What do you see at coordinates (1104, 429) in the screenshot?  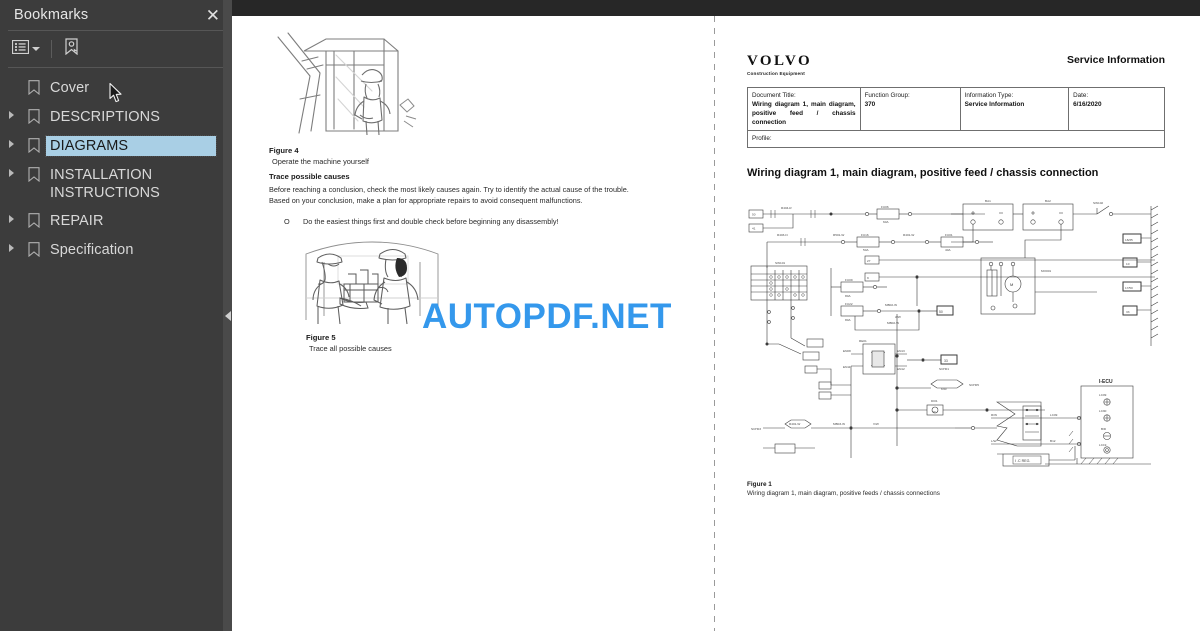 I see `svg-text: B/D` at bounding box center [1104, 429].